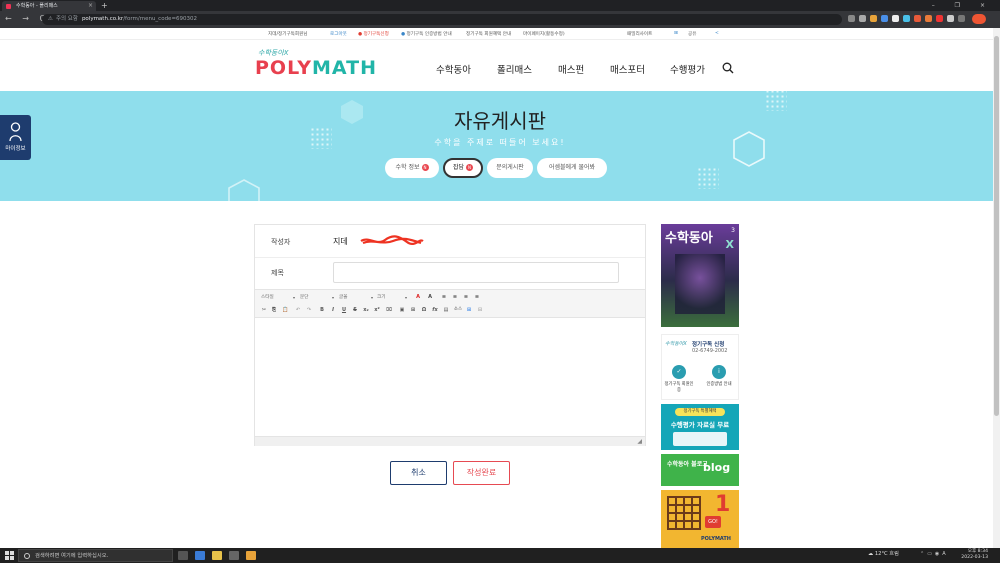 This screenshot has width=1000, height=563. What do you see at coordinates (544, 34) in the screenshot?
I see `mypage-link: 마이페이지(활동수정)` at bounding box center [544, 34].